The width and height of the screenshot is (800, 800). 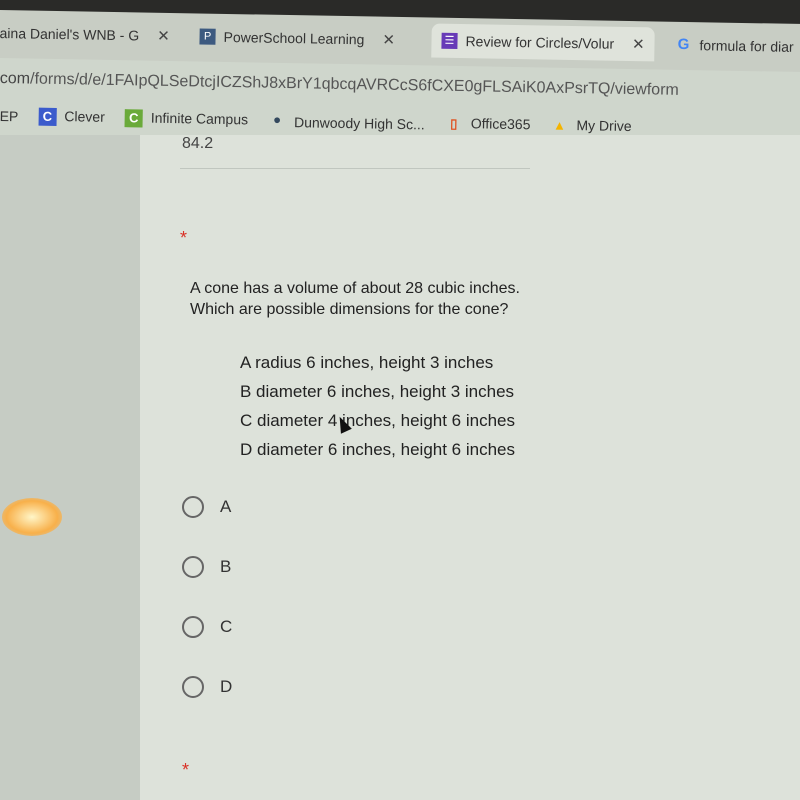 I want to click on bookmark-label: EP, so click(x=9, y=116).